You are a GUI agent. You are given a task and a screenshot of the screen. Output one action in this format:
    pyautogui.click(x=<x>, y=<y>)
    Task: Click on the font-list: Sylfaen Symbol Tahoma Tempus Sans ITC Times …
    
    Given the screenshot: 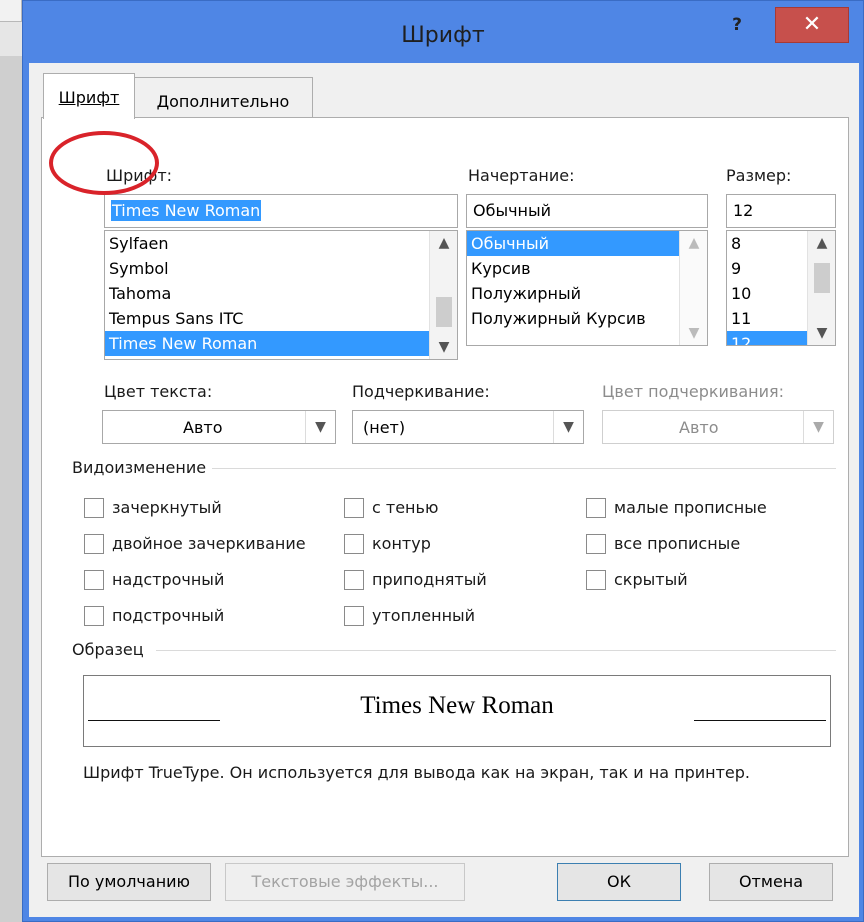 What is the action you would take?
    pyautogui.click(x=281, y=295)
    